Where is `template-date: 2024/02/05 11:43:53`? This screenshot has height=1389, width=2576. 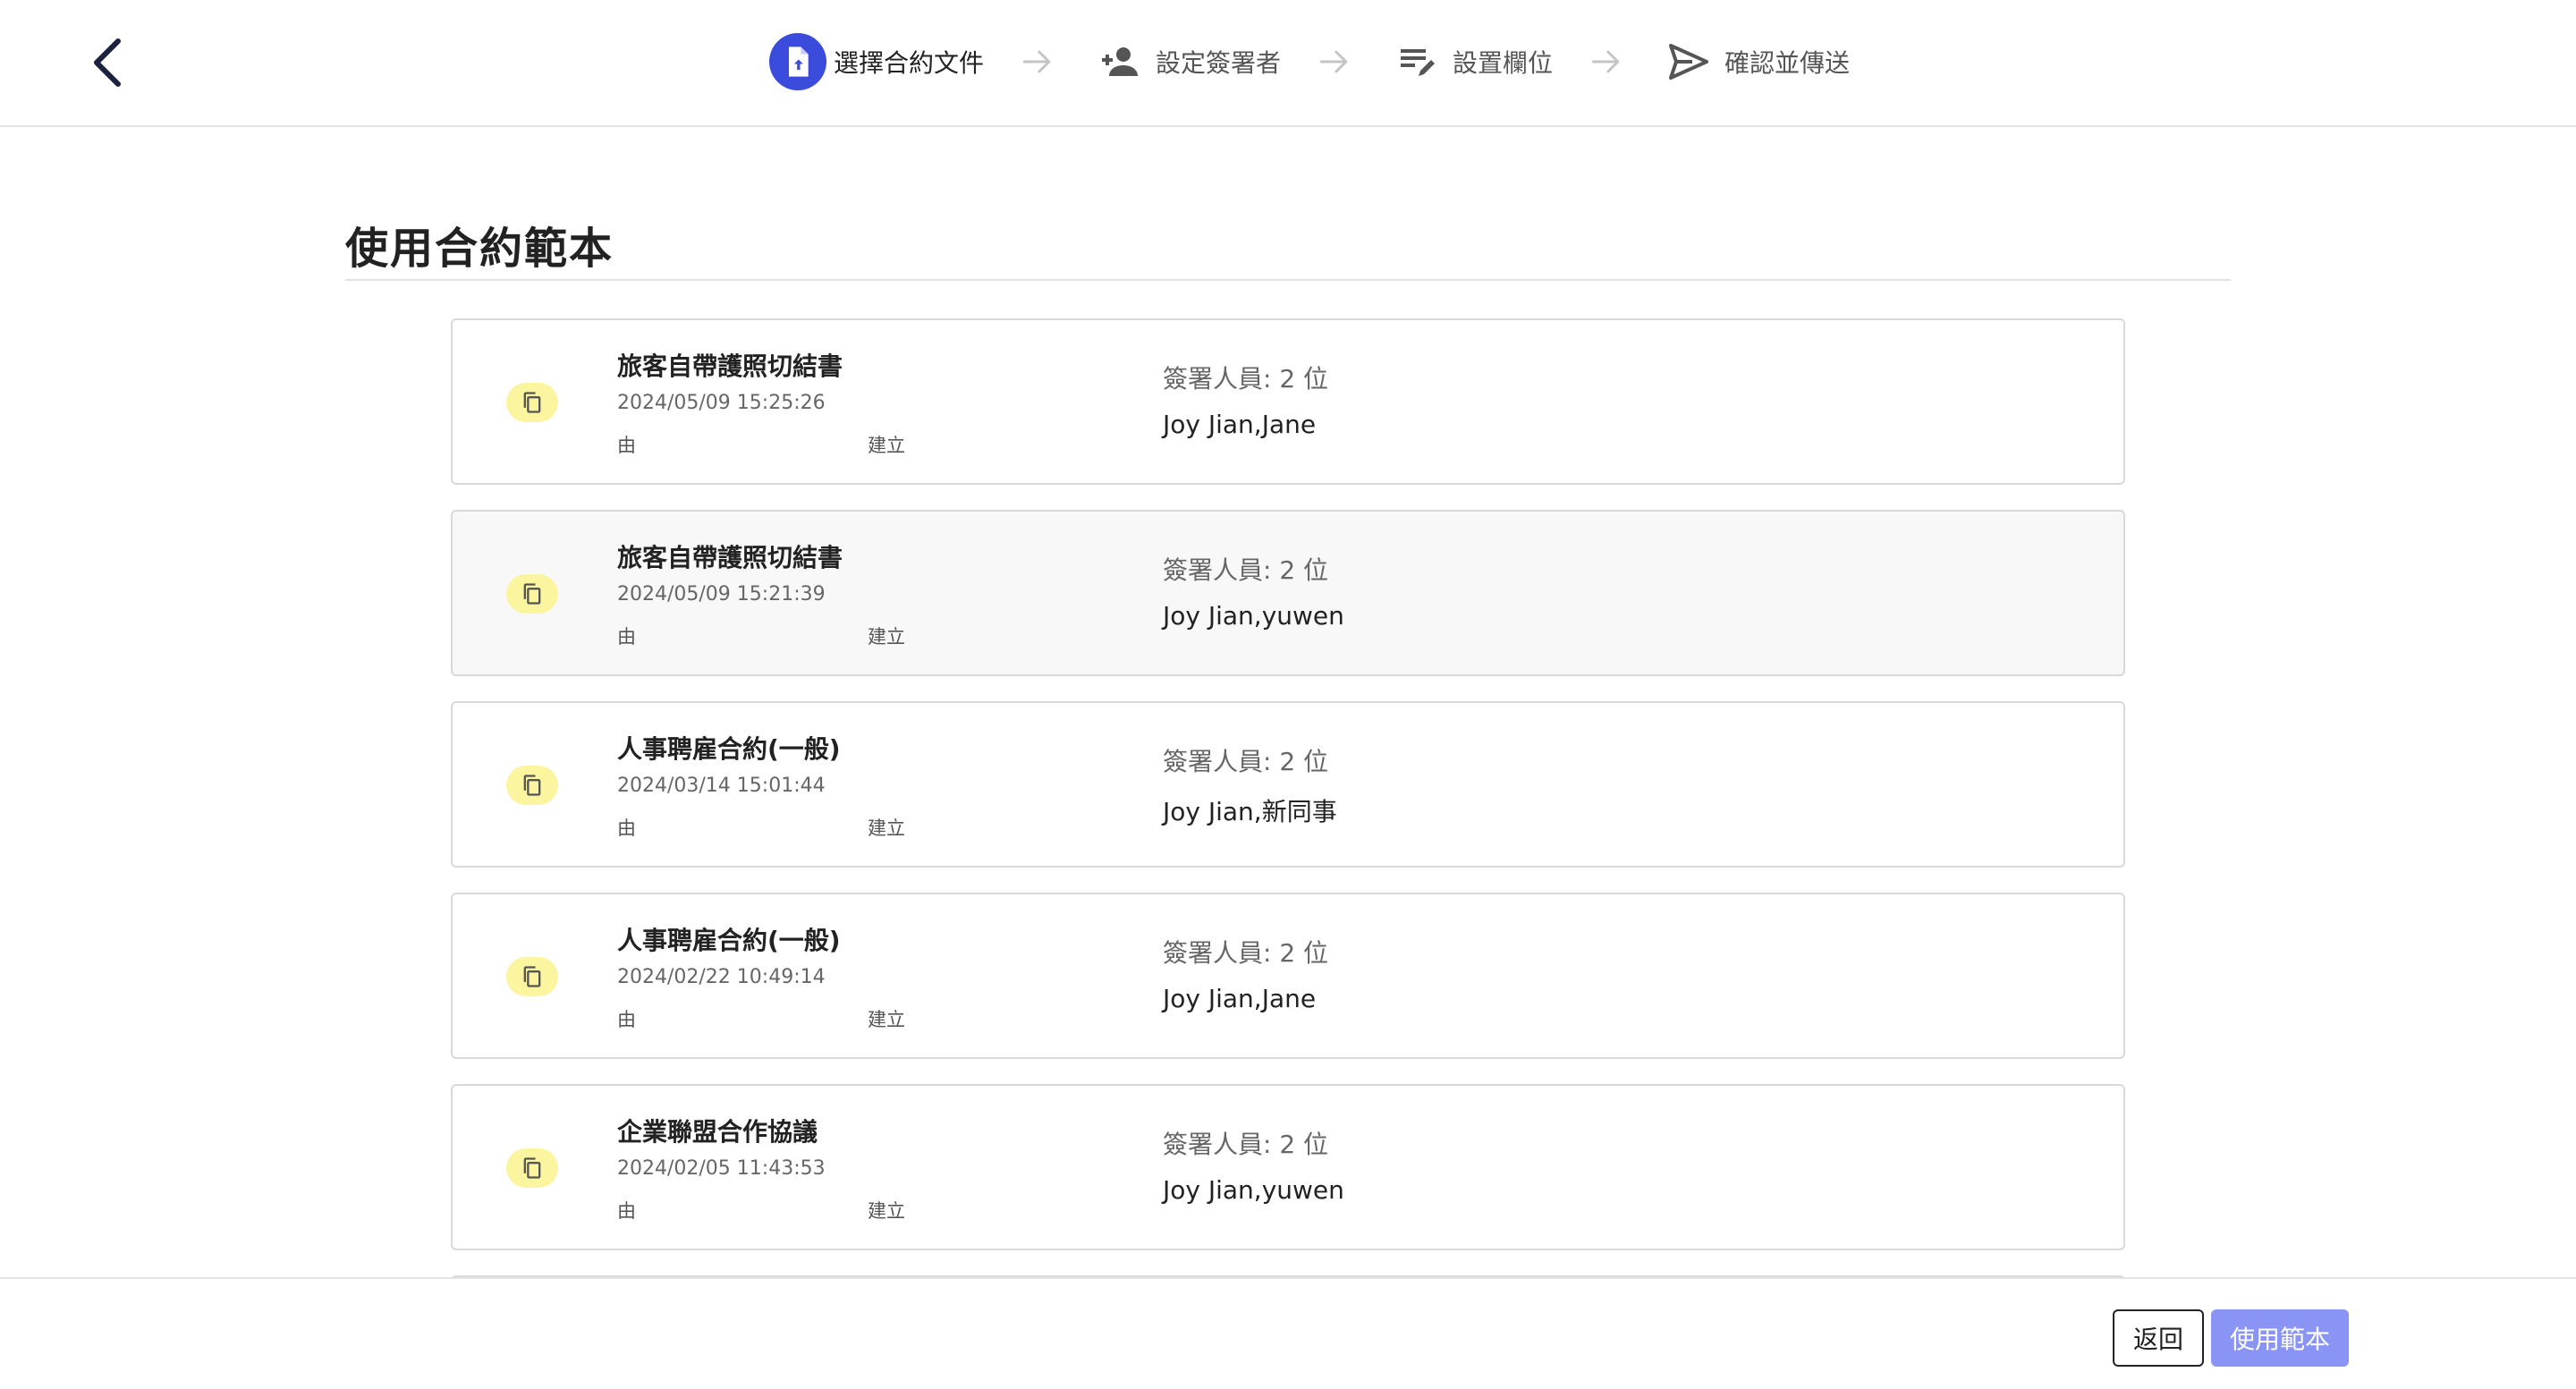 template-date: 2024/02/05 11:43:53 is located at coordinates (721, 1168).